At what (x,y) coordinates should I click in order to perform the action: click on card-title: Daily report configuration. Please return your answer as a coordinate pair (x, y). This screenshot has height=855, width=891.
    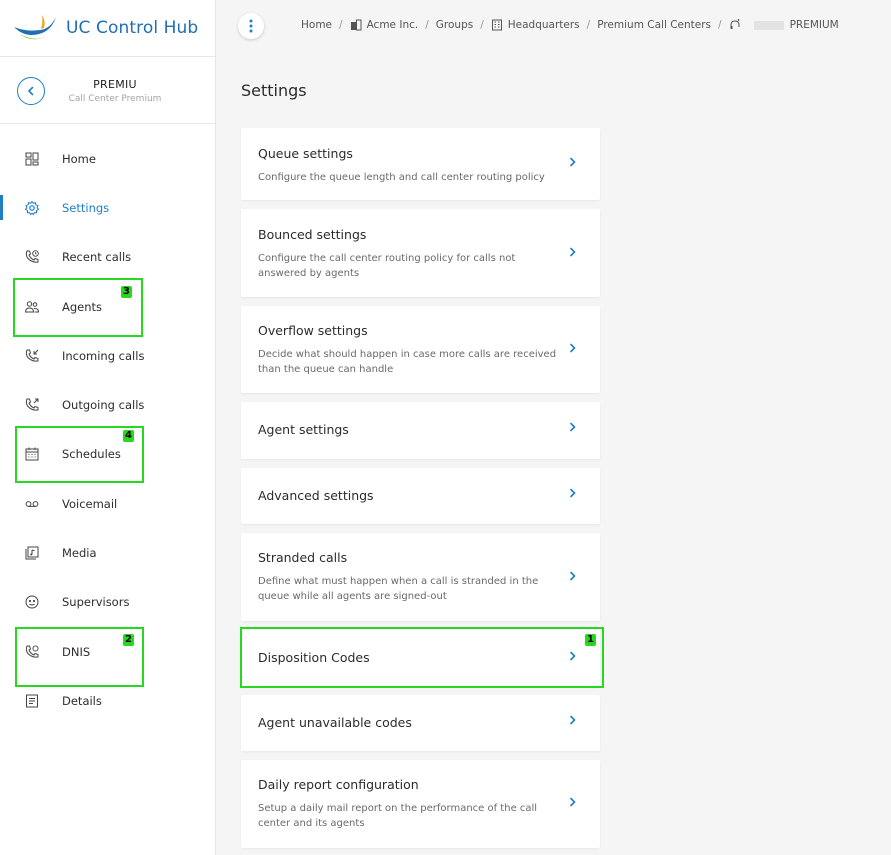
    Looking at the image, I should click on (338, 784).